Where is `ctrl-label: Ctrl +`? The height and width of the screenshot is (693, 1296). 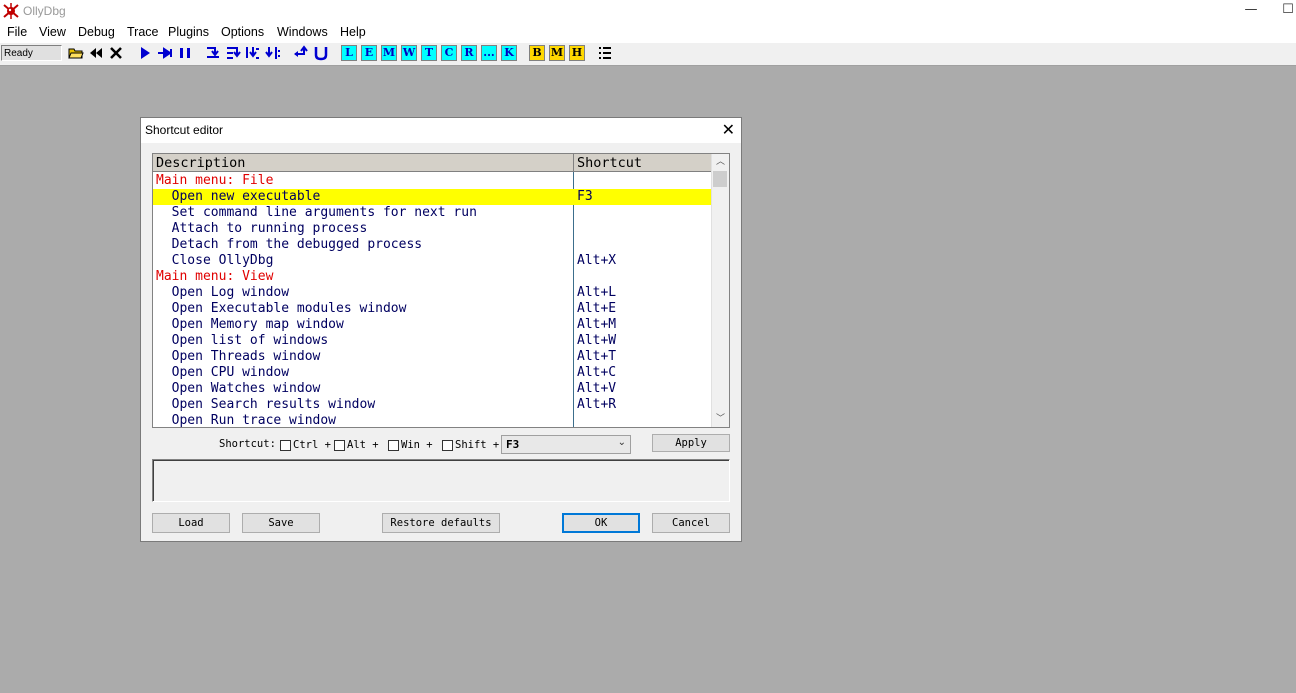
ctrl-label: Ctrl + is located at coordinates (312, 445).